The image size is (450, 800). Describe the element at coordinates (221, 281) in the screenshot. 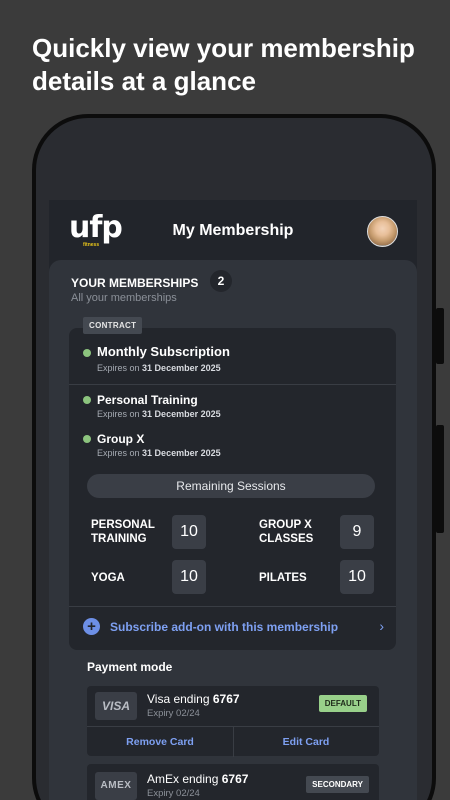

I see `memberships-count-badge: 2` at that location.